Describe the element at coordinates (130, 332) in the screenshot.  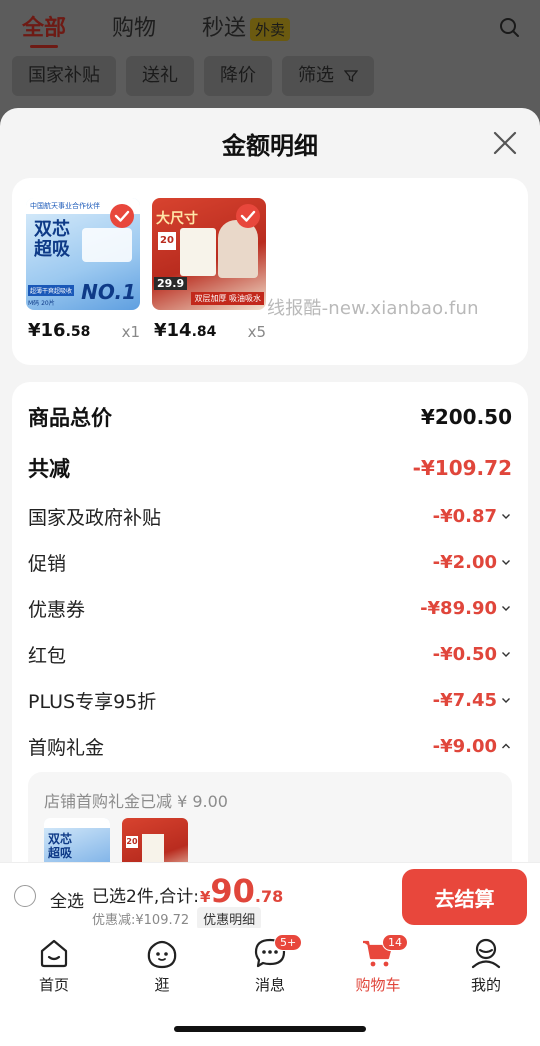
I see `product-quantity: x1` at that location.